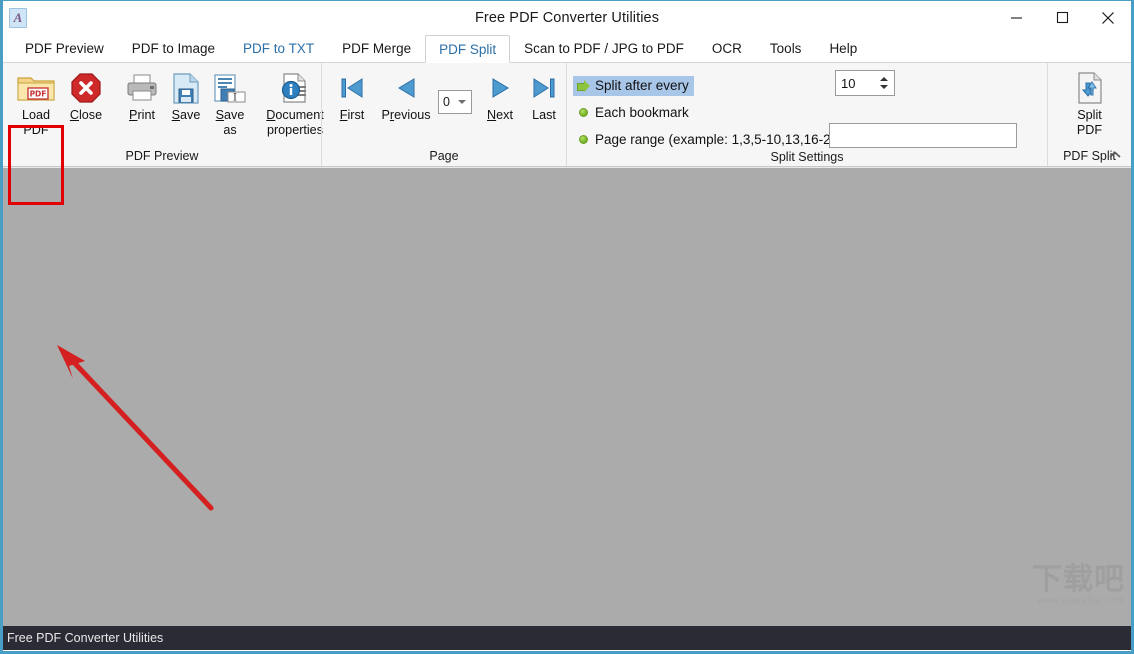 This screenshot has width=1134, height=654. What do you see at coordinates (719, 139) in the screenshot?
I see `option-page-range-label: Page range (example: 1,3,5-10,13,16-20)` at bounding box center [719, 139].